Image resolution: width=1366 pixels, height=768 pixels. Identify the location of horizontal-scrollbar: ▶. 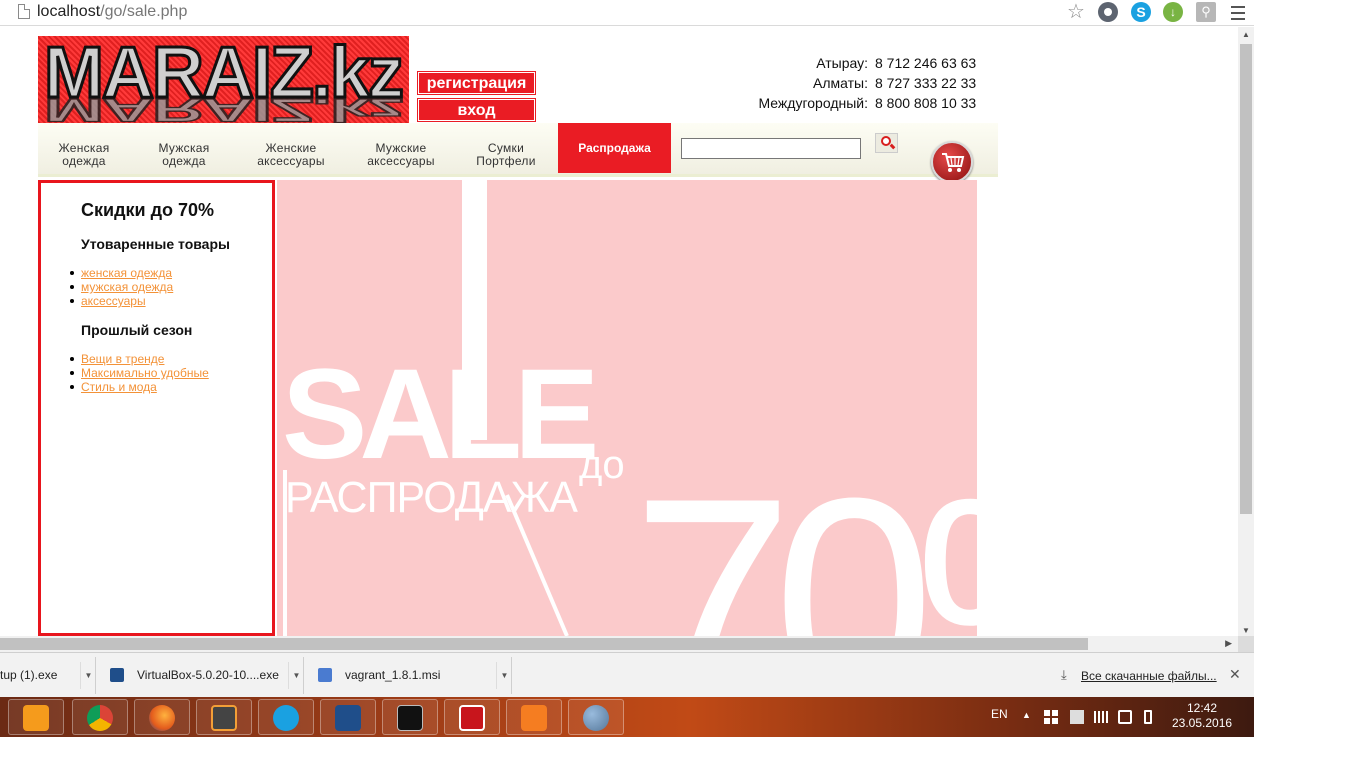
(619, 644).